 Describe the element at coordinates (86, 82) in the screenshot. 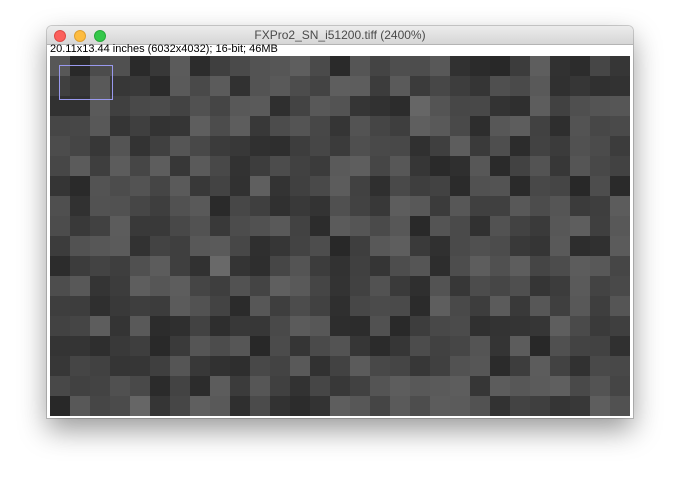

I see `navigator-rectangle` at that location.